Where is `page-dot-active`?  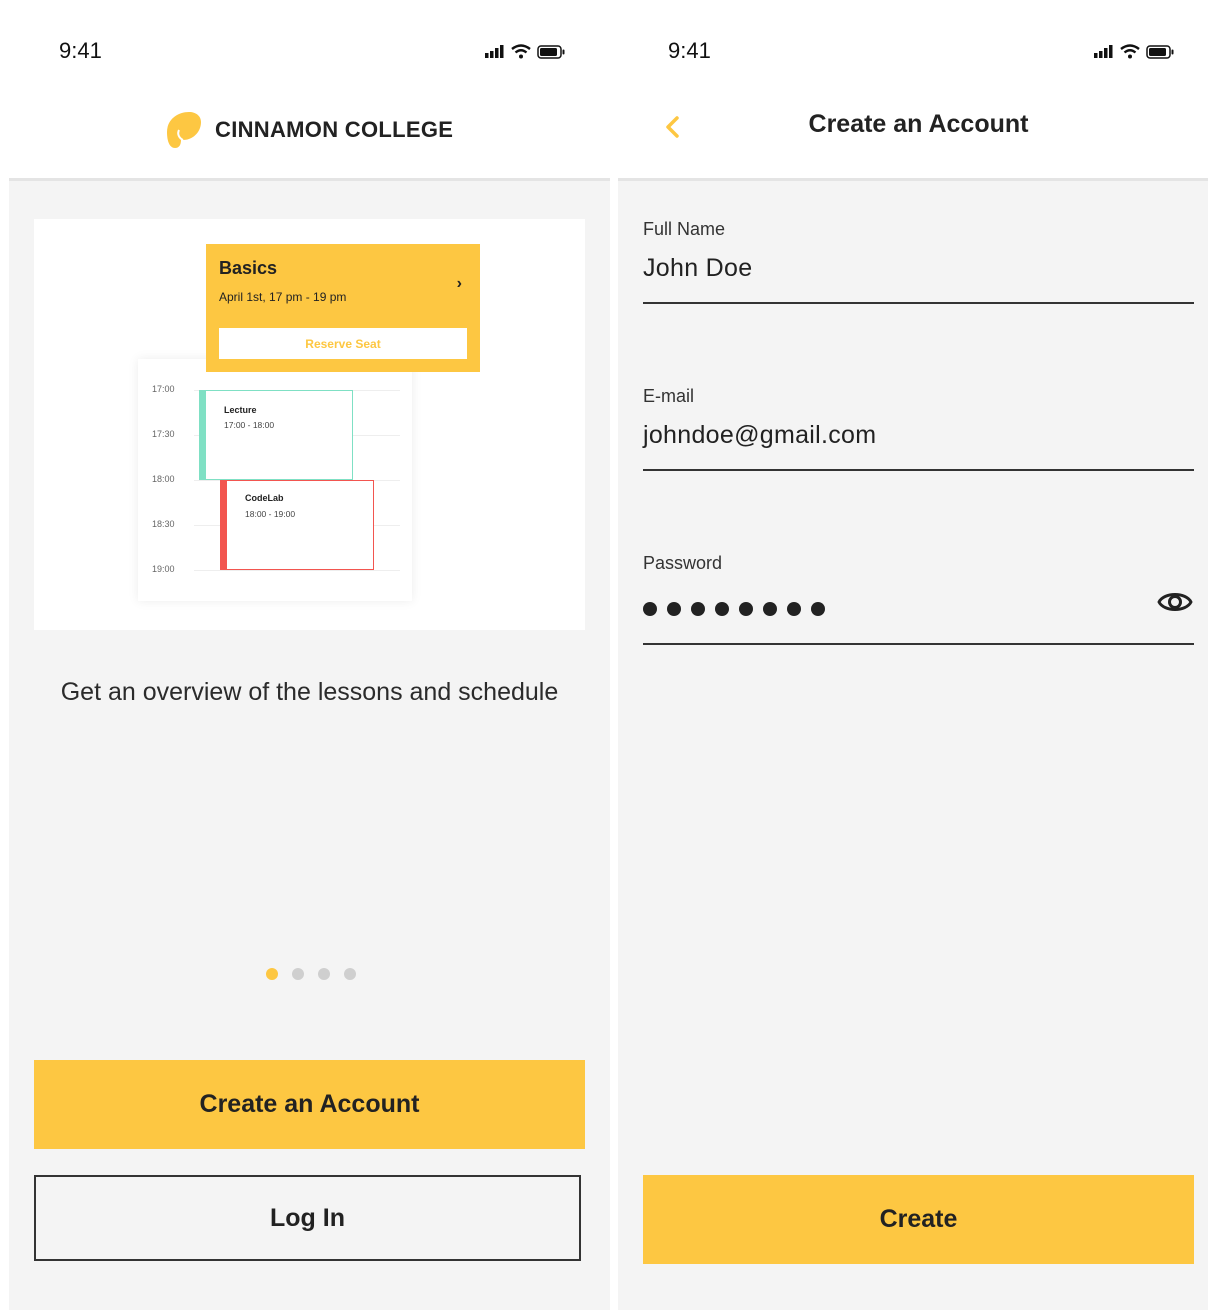
page-dot-active is located at coordinates (272, 974).